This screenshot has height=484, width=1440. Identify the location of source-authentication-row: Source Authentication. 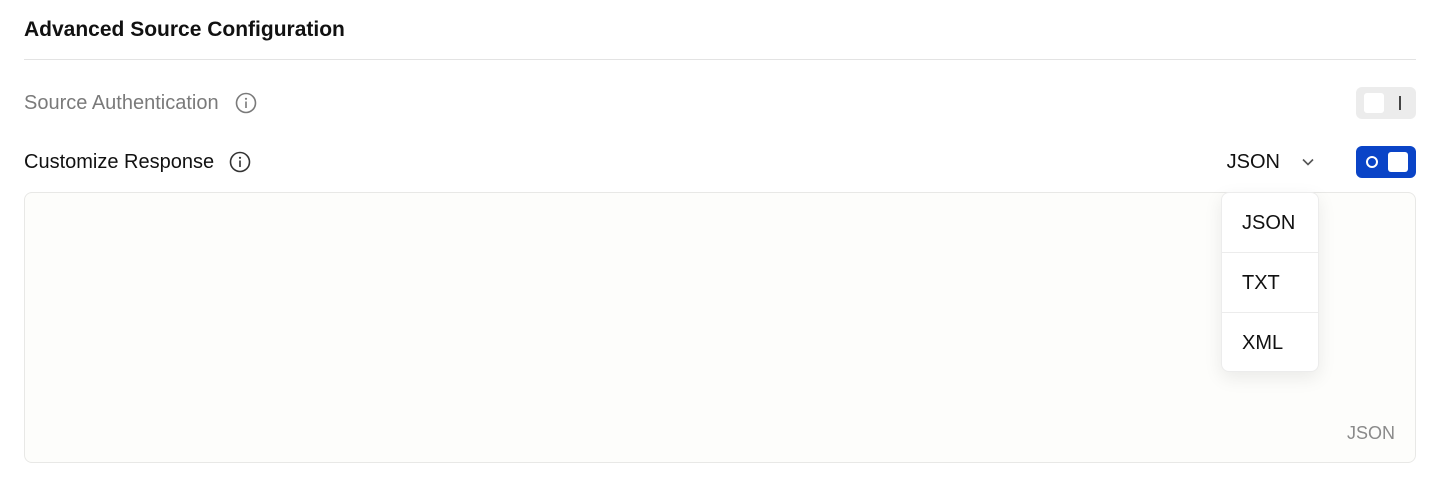
(720, 103).